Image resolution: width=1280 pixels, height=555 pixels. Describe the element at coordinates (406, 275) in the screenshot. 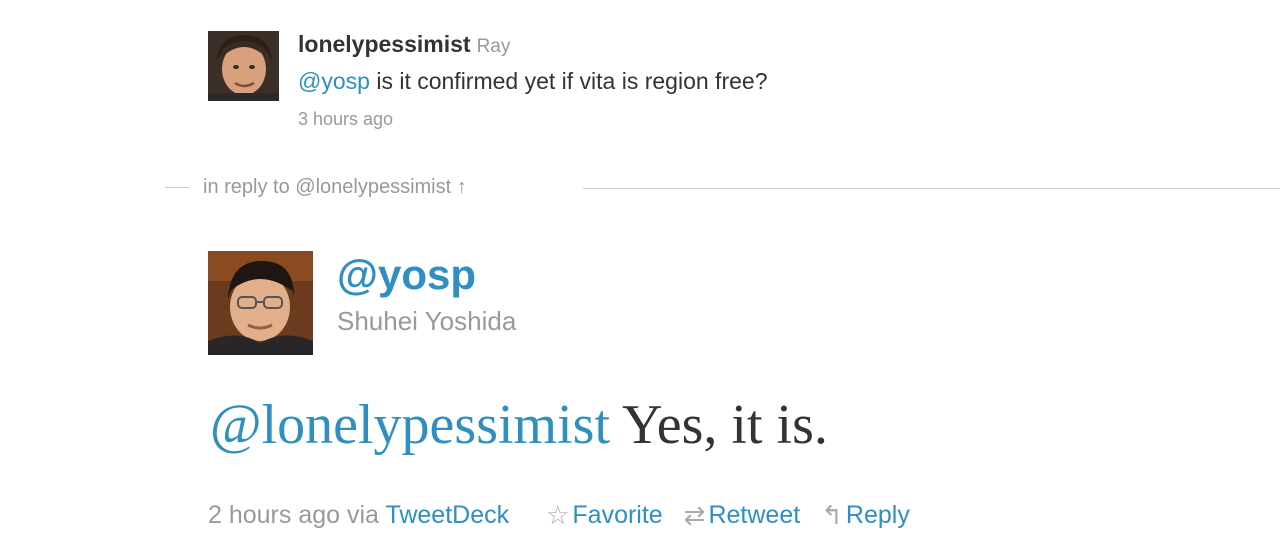

I see `main-screen-name: @yosp` at that location.